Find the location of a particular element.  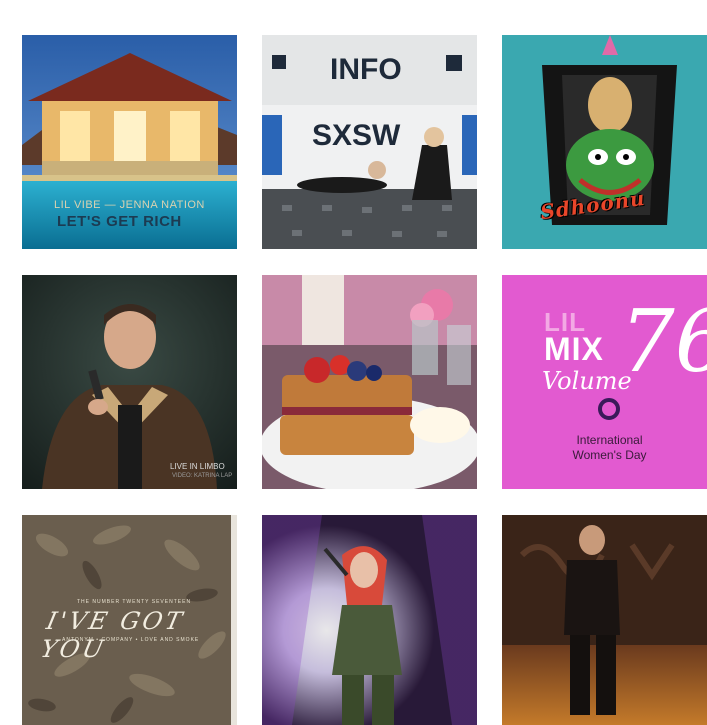

watermark-subcaption: VIDEO: KATRINA LAP is located at coordinates (202, 476).